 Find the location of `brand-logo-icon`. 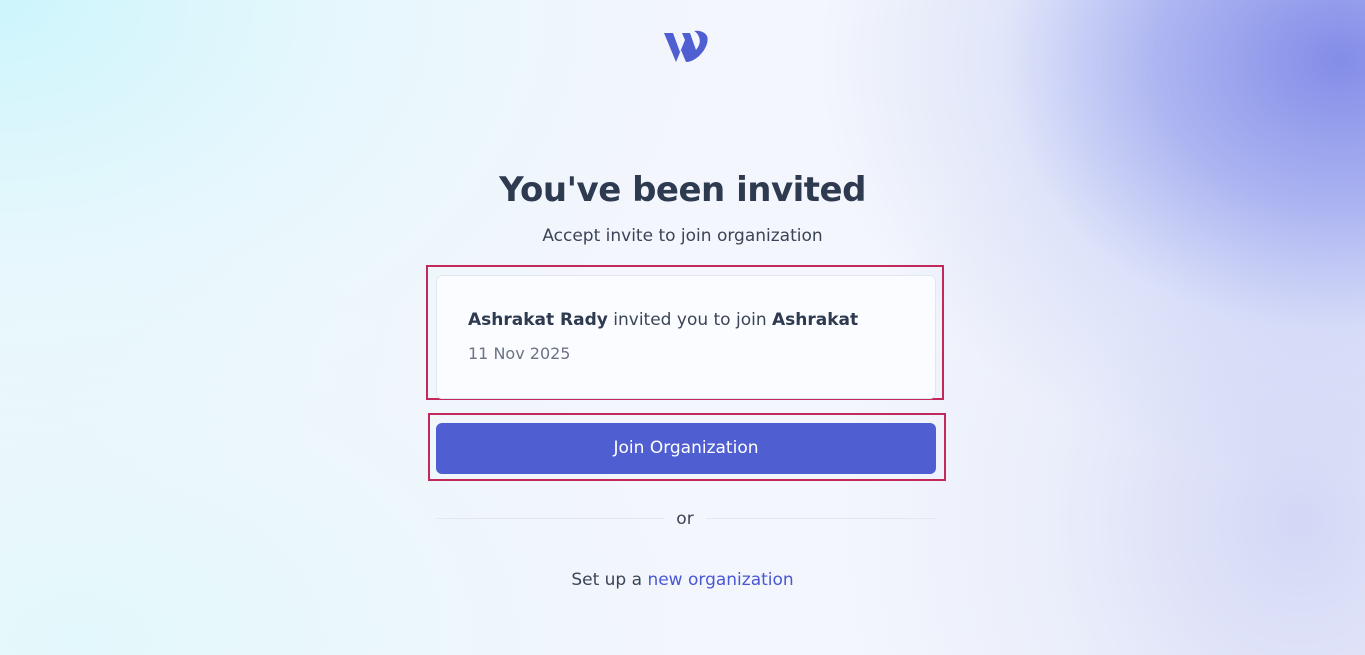

brand-logo-icon is located at coordinates (686, 46).